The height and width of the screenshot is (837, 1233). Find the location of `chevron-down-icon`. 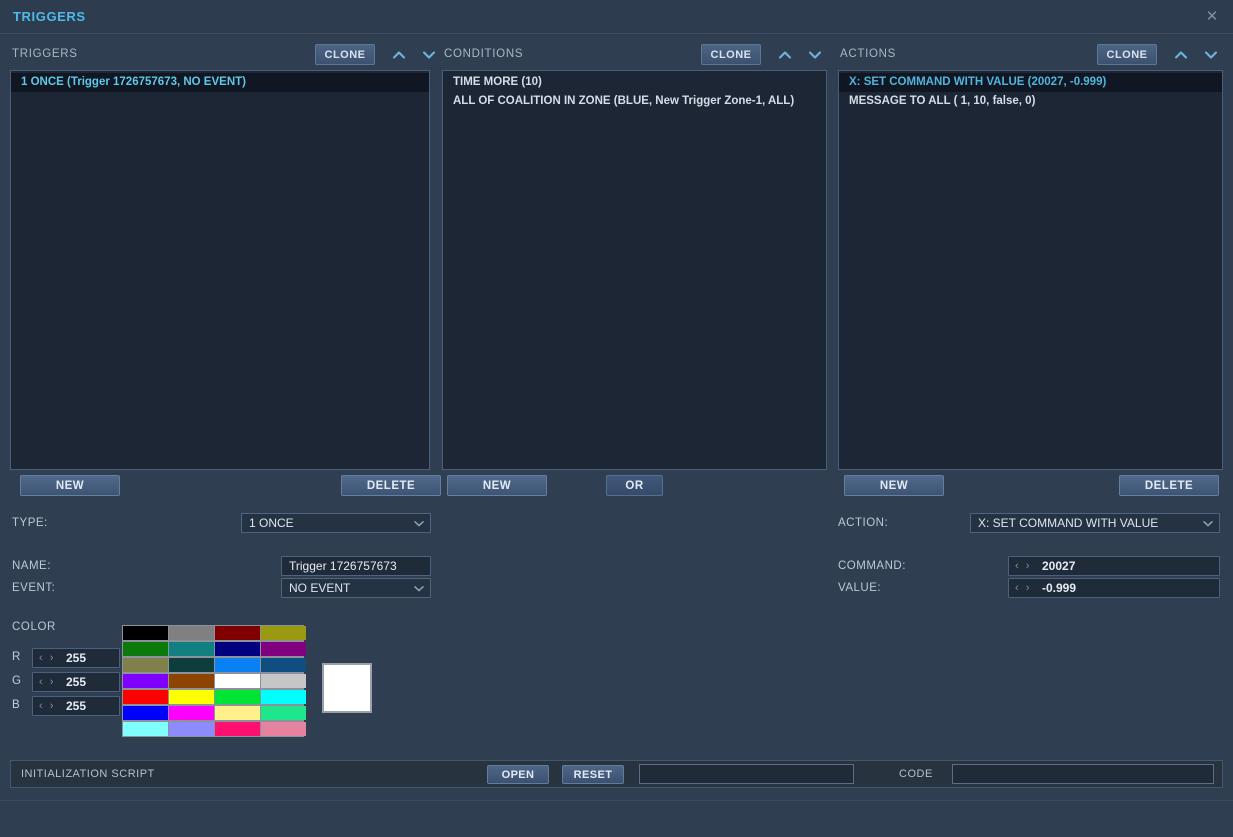

chevron-down-icon is located at coordinates (419, 588).